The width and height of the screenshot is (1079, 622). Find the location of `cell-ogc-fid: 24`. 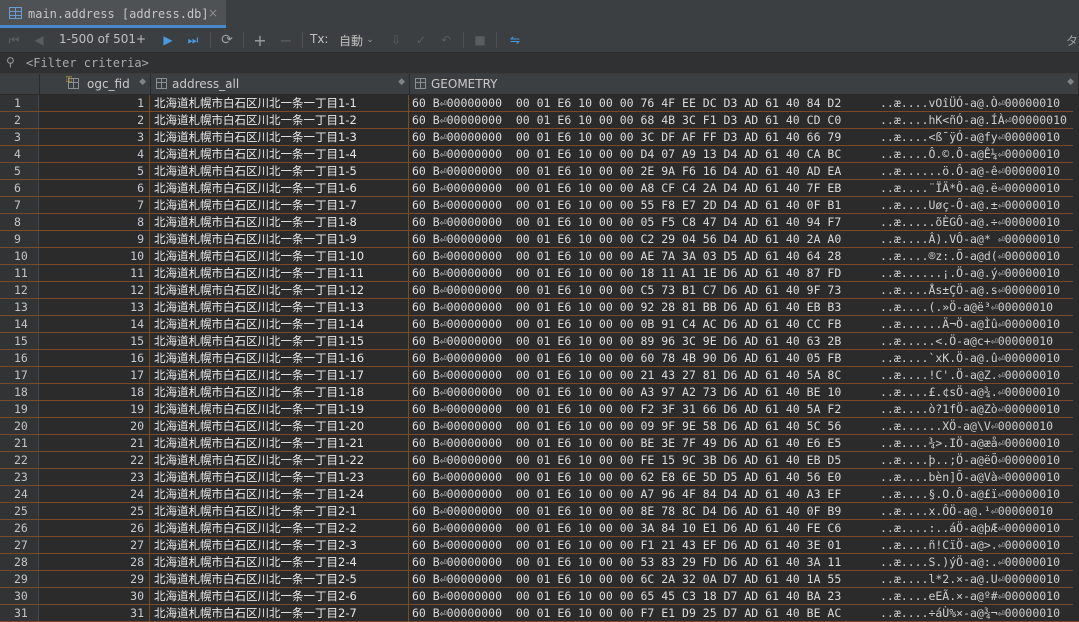

cell-ogc-fid: 24 is located at coordinates (95, 494).